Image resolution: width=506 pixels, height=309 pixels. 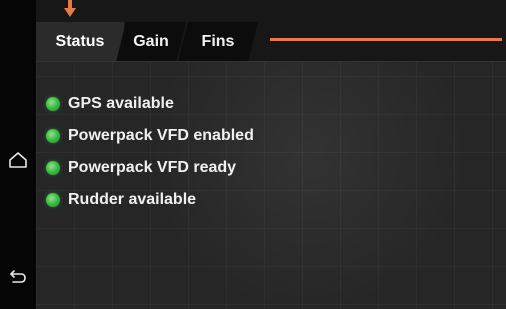 I want to click on status-item-gps: GPS available, so click(x=150, y=104).